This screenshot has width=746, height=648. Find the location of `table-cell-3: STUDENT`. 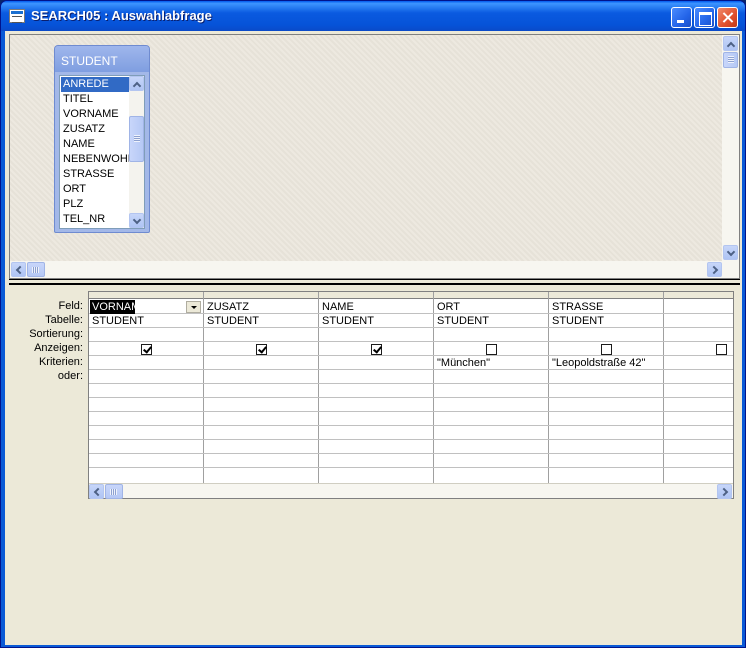

table-cell-3: STUDENT is located at coordinates (376, 321).